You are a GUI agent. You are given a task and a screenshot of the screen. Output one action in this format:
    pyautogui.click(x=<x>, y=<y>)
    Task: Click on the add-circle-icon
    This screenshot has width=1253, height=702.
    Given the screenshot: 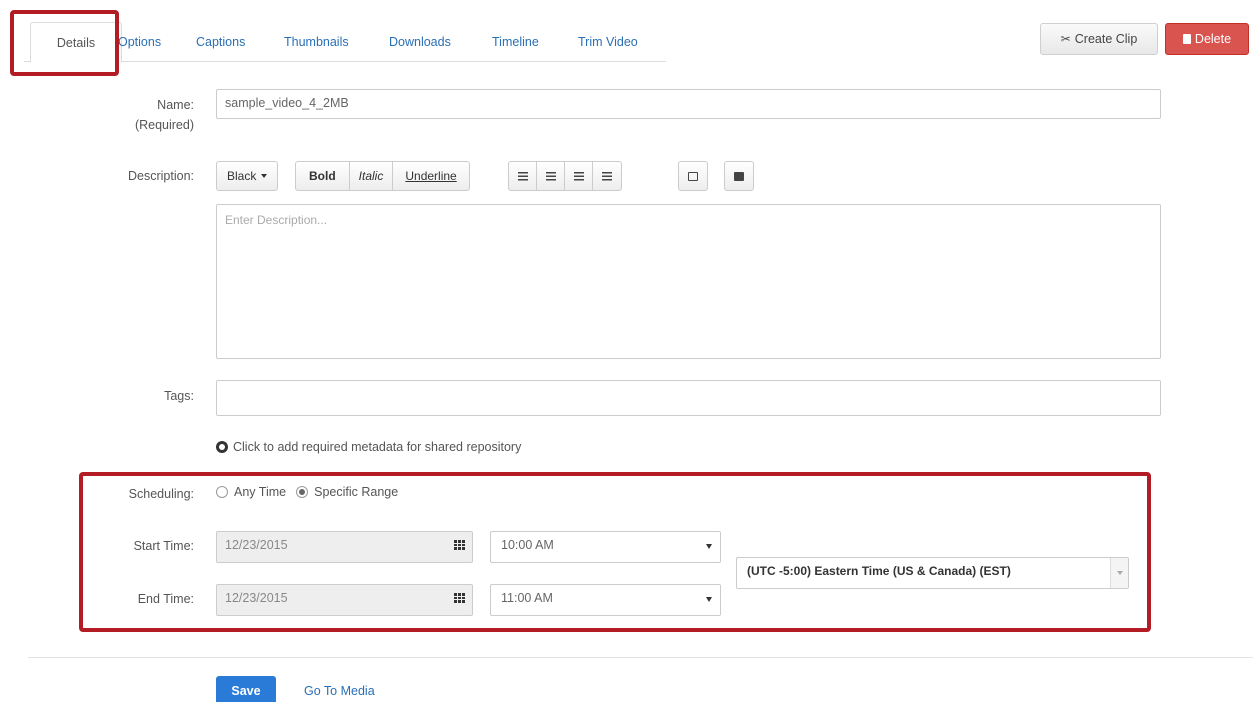 What is the action you would take?
    pyautogui.click(x=222, y=447)
    